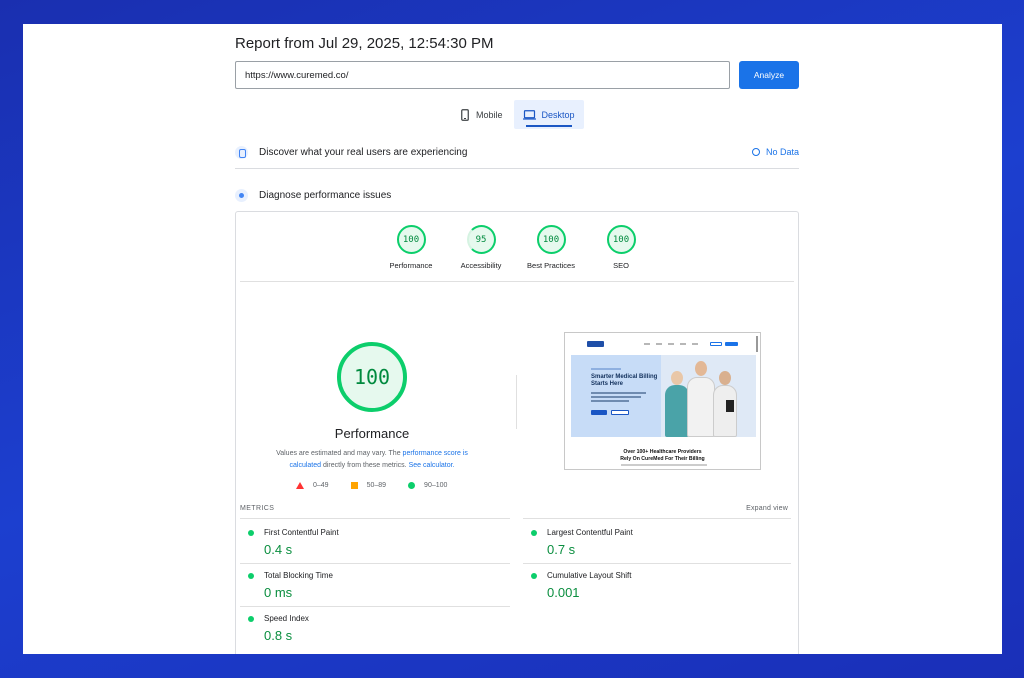 The height and width of the screenshot is (678, 1024). Describe the element at coordinates (375, 633) in the screenshot. I see `metric-speed-index: Speed Index 0.8 s` at that location.